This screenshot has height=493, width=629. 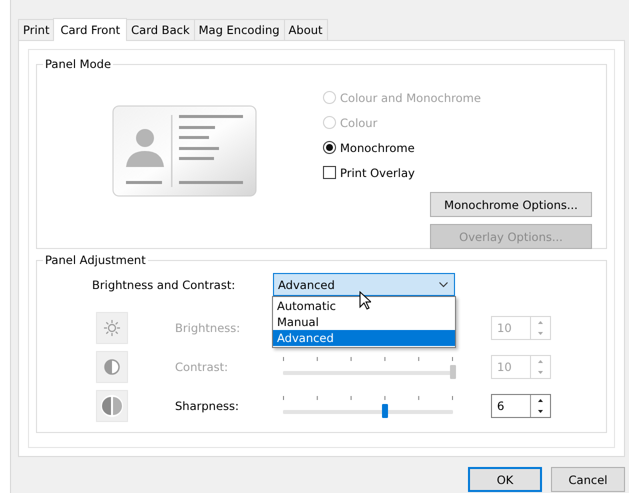 What do you see at coordinates (505, 479) in the screenshot?
I see `dialog-button: OK` at bounding box center [505, 479].